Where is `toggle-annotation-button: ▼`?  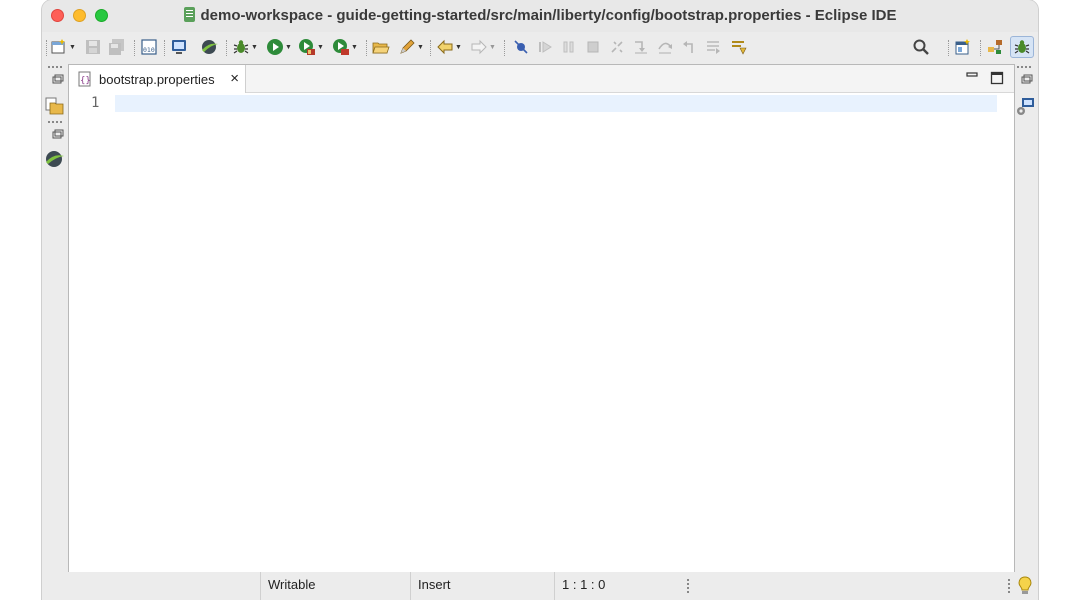 toggle-annotation-button: ▼ is located at coordinates (411, 47).